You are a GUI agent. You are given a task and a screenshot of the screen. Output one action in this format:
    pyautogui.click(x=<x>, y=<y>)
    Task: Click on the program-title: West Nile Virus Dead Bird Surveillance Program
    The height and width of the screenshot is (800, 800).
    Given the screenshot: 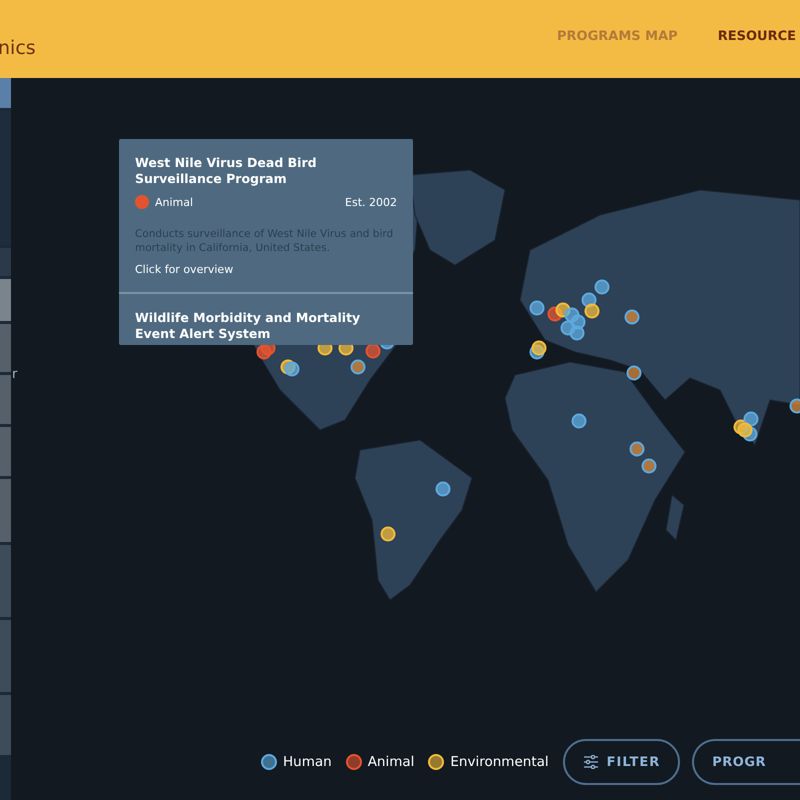 What is the action you would take?
    pyautogui.click(x=266, y=171)
    